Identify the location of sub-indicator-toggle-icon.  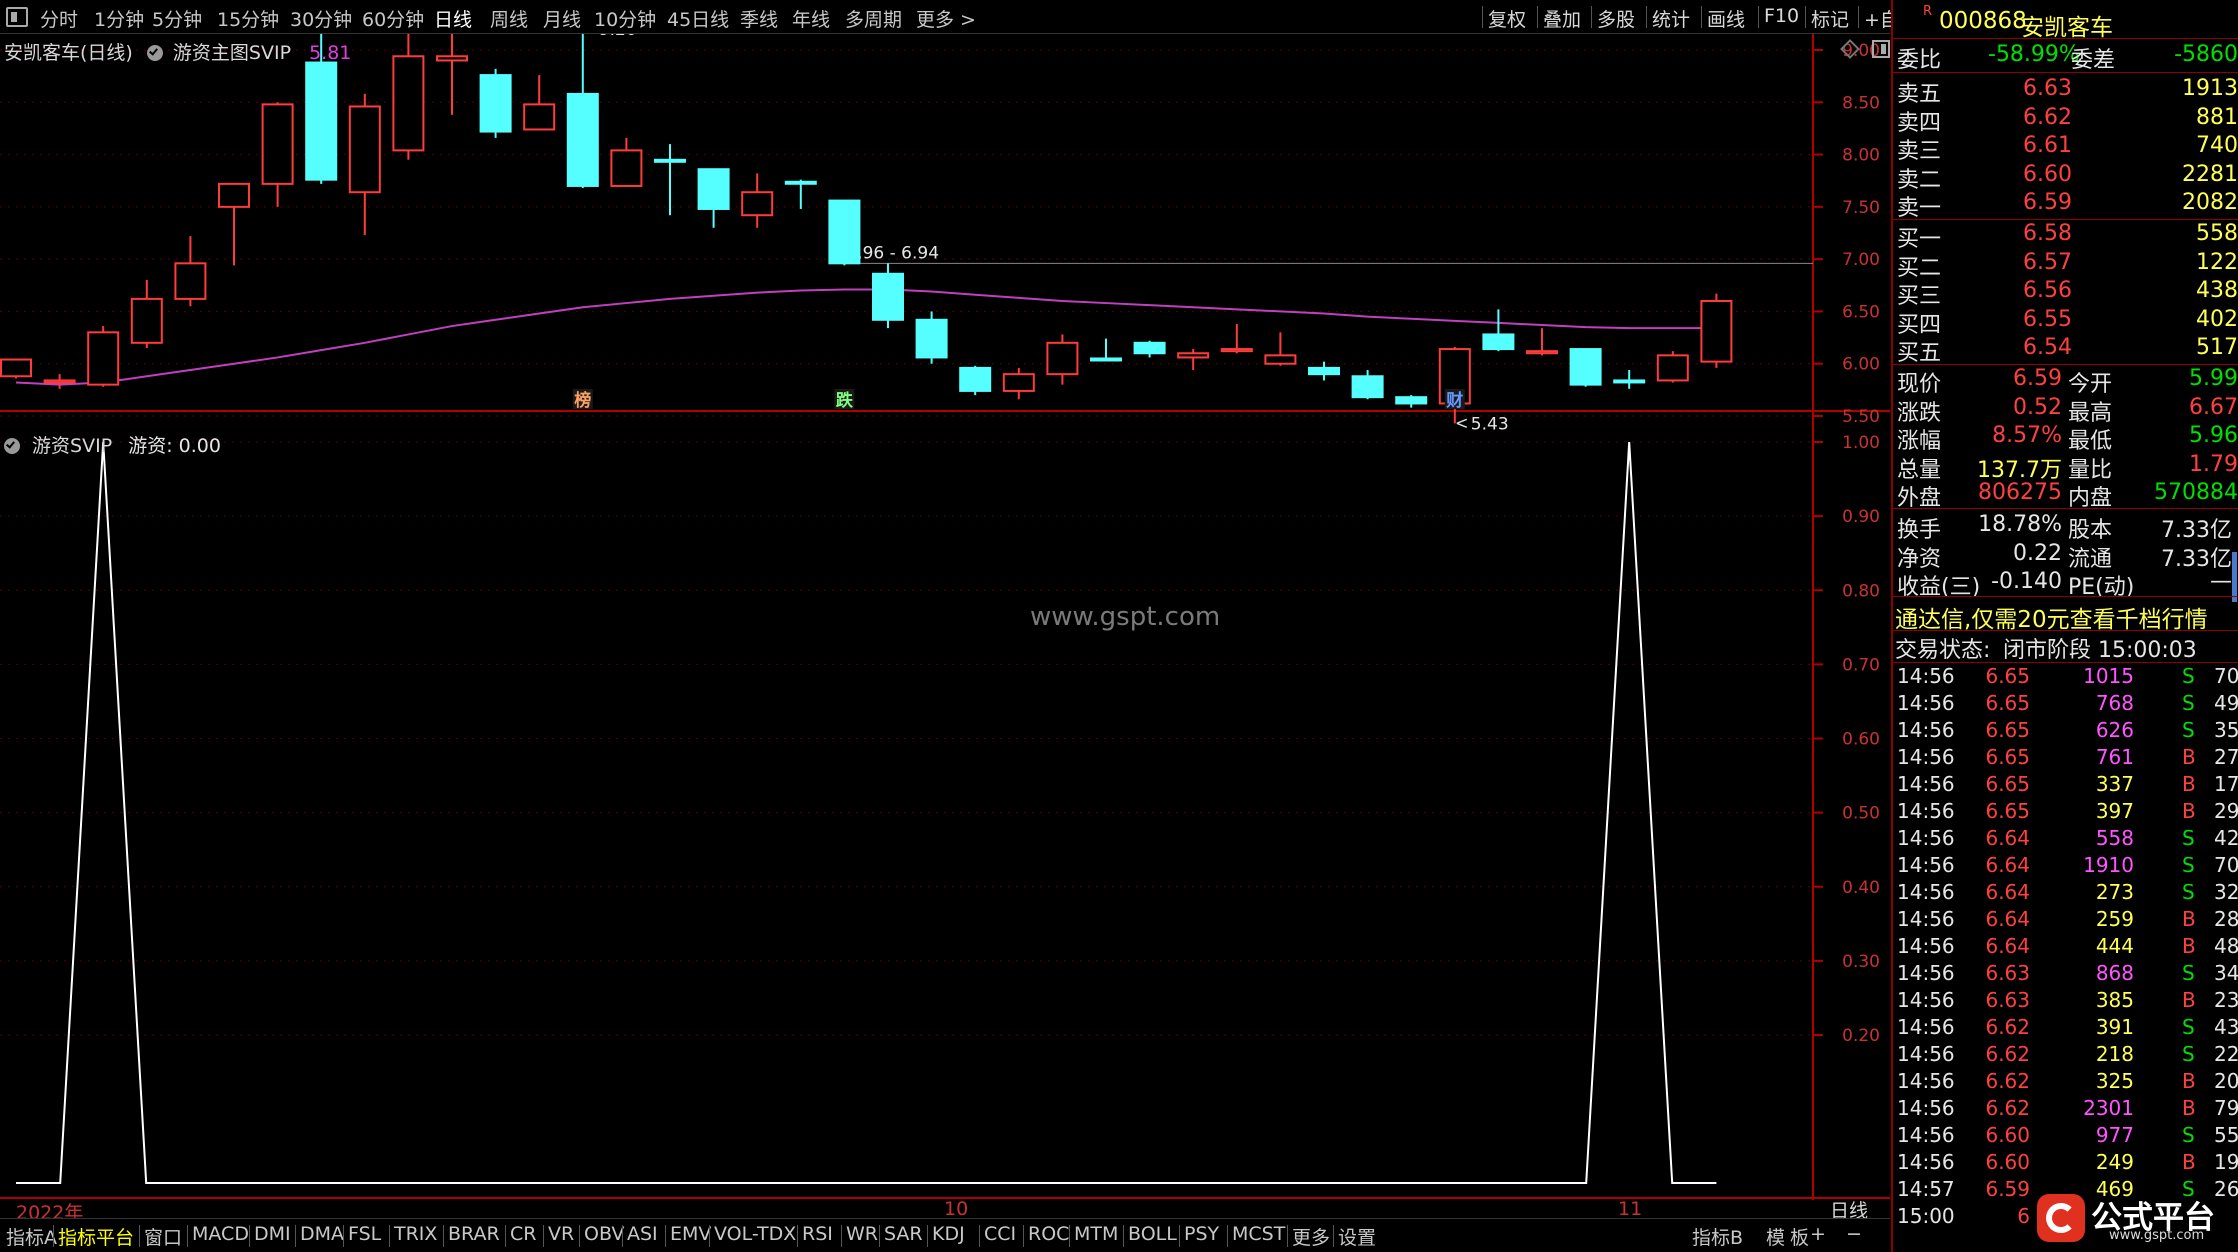
(12, 446).